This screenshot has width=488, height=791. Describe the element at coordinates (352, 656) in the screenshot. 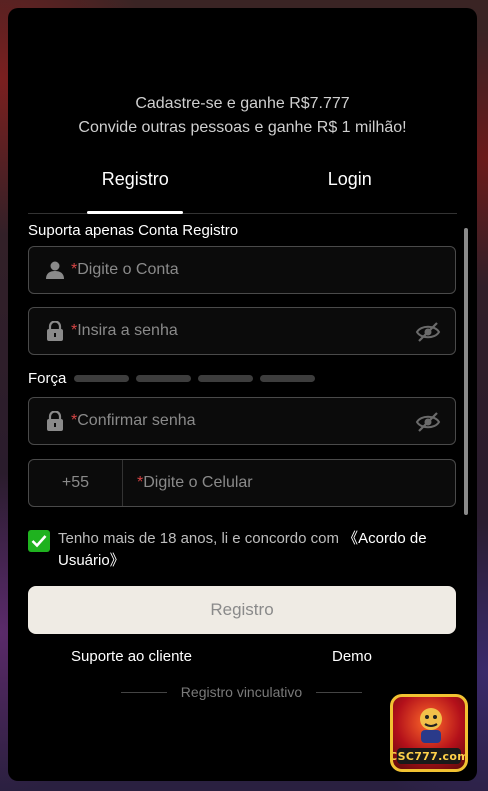

I see `demo-link: Demo` at that location.